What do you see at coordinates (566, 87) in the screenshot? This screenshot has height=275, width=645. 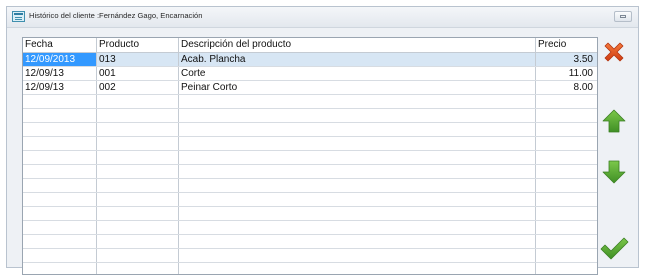 I see `cell-precio: 8.00` at bounding box center [566, 87].